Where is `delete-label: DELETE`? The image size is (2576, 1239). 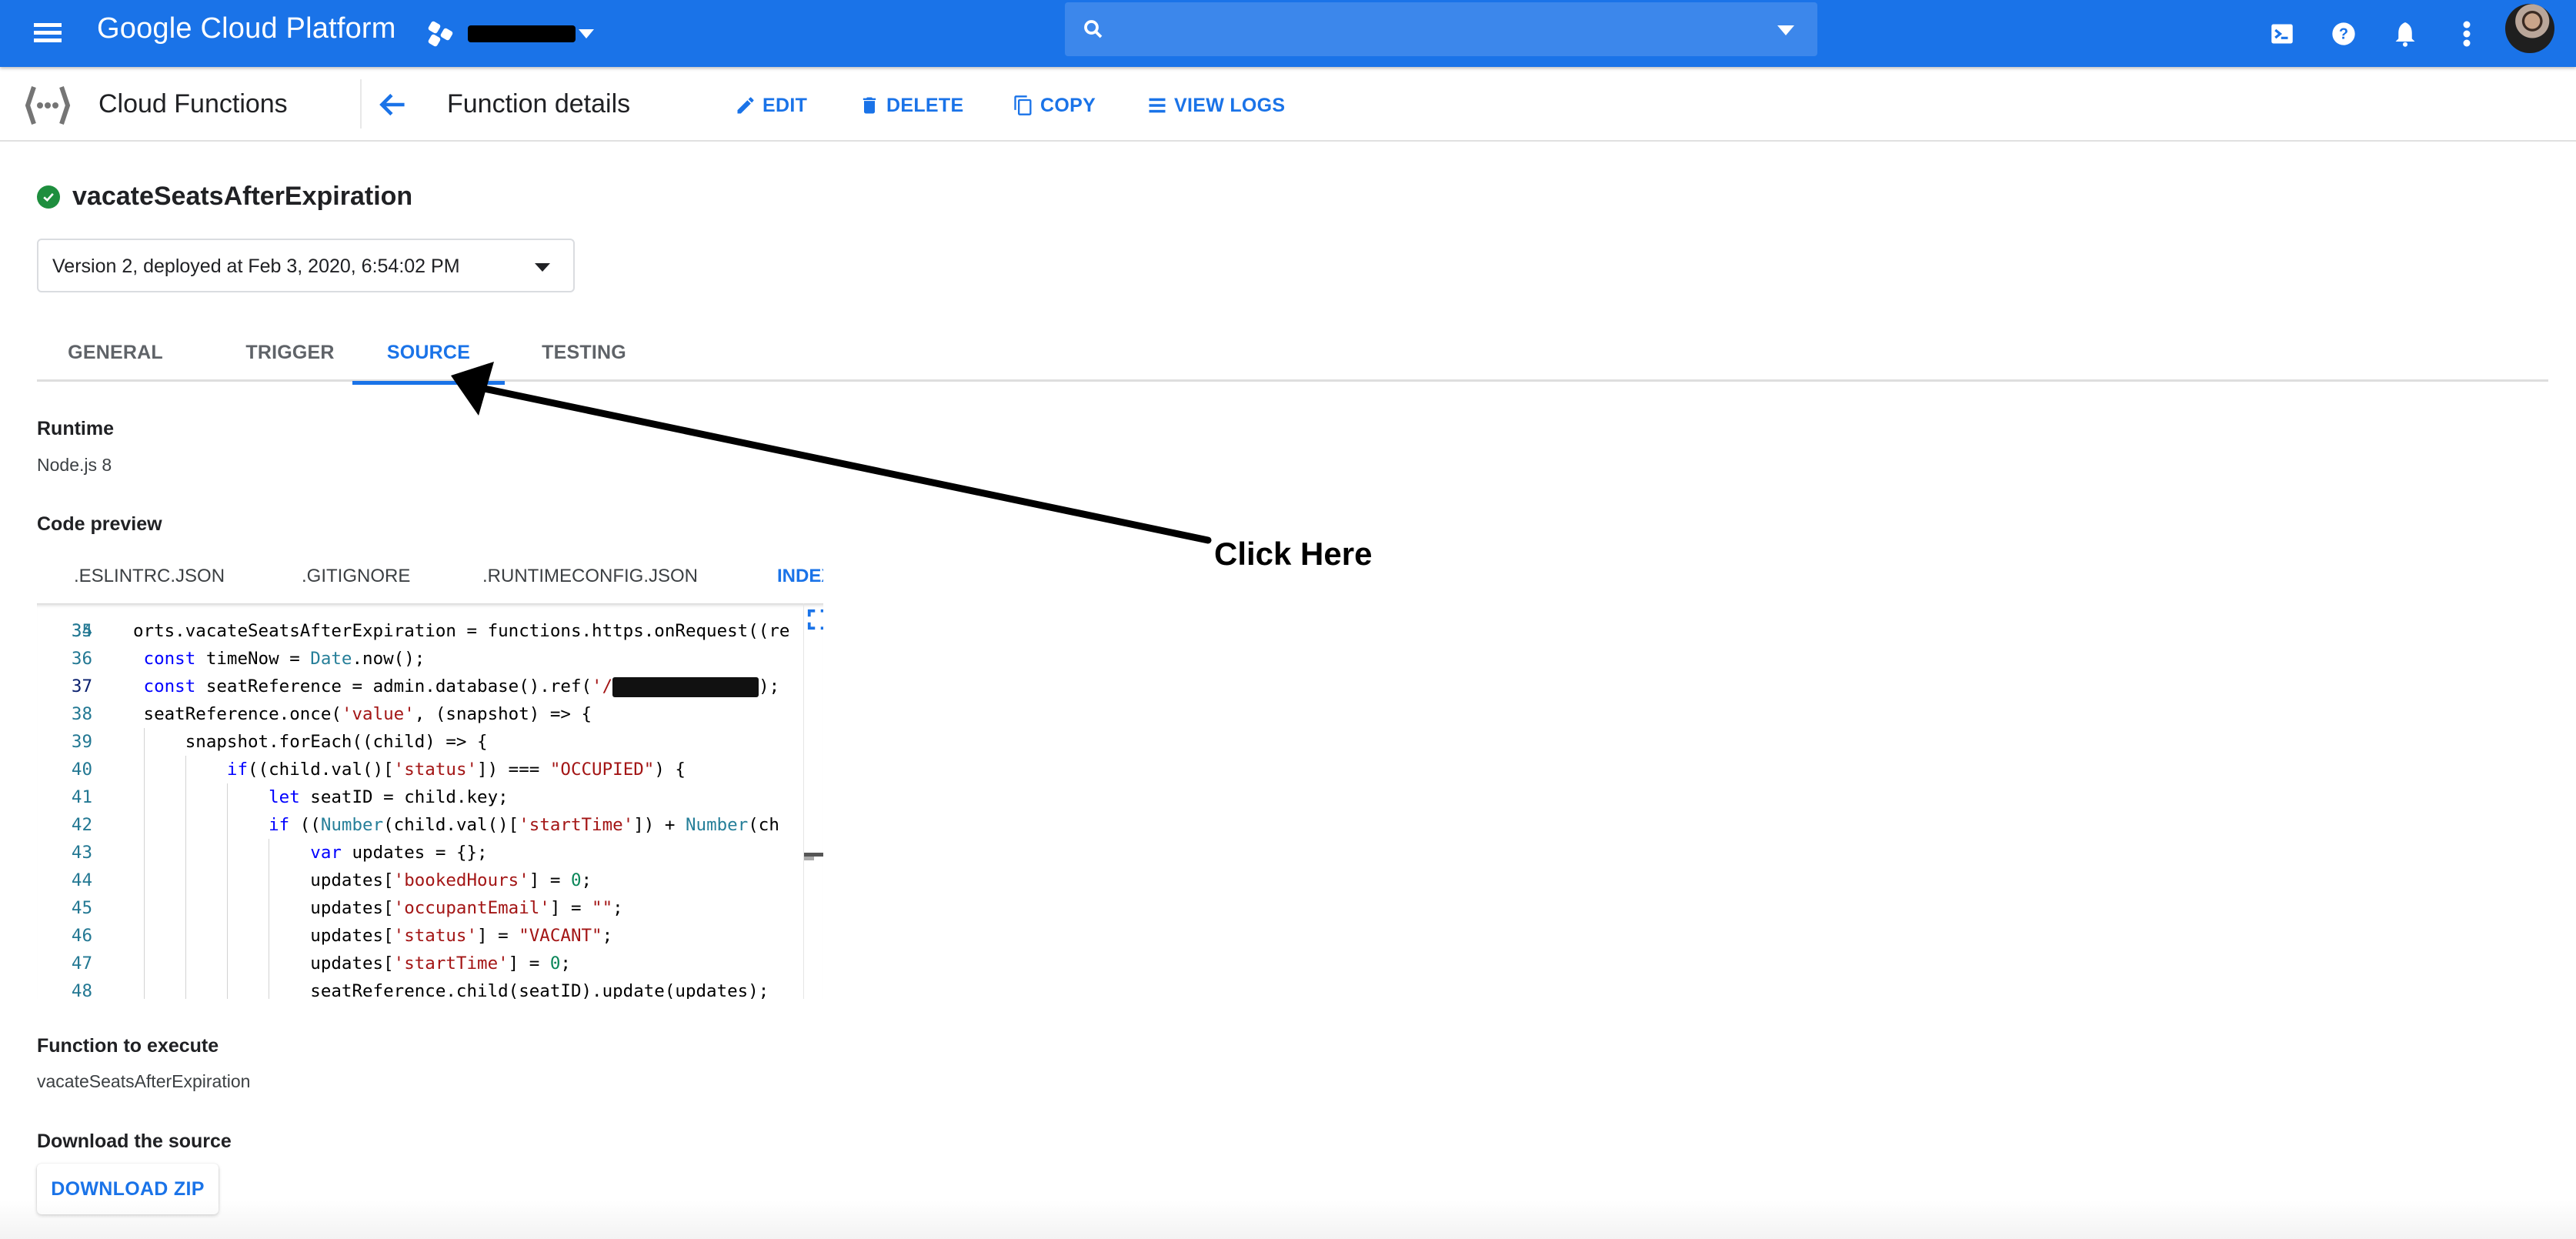 delete-label: DELETE is located at coordinates (925, 105).